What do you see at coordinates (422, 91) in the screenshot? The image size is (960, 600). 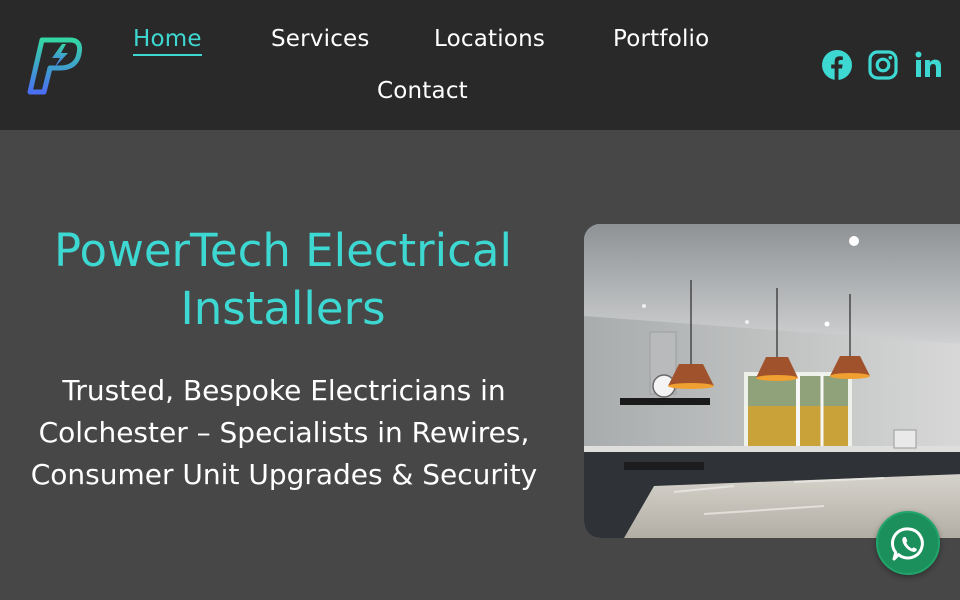 I see `nav-contact: Contact` at bounding box center [422, 91].